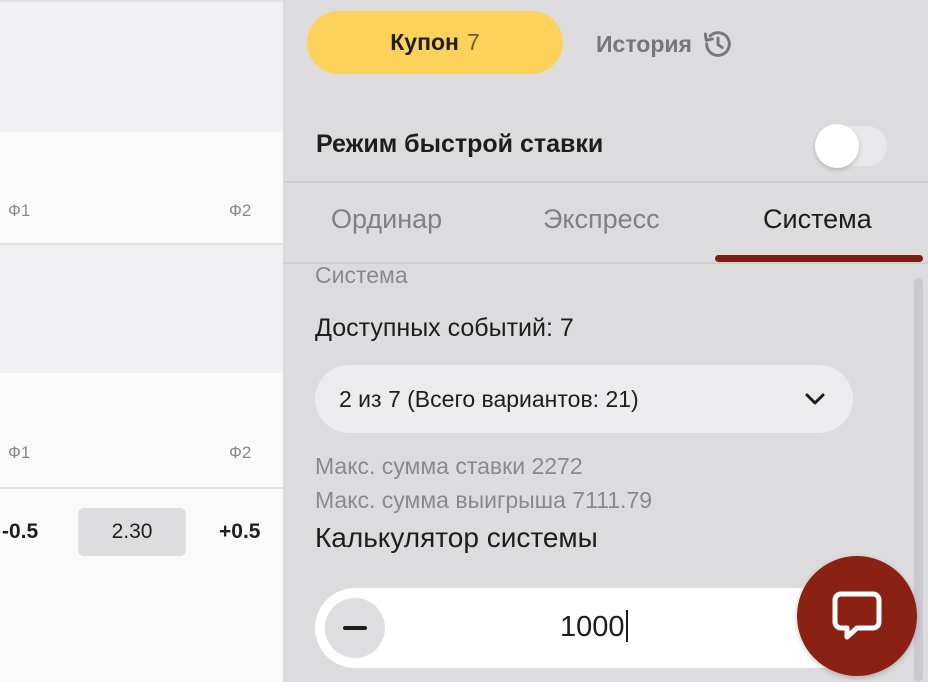 The height and width of the screenshot is (682, 928). What do you see at coordinates (424, 42) in the screenshot?
I see `tab-coupon-label: Купон` at bounding box center [424, 42].